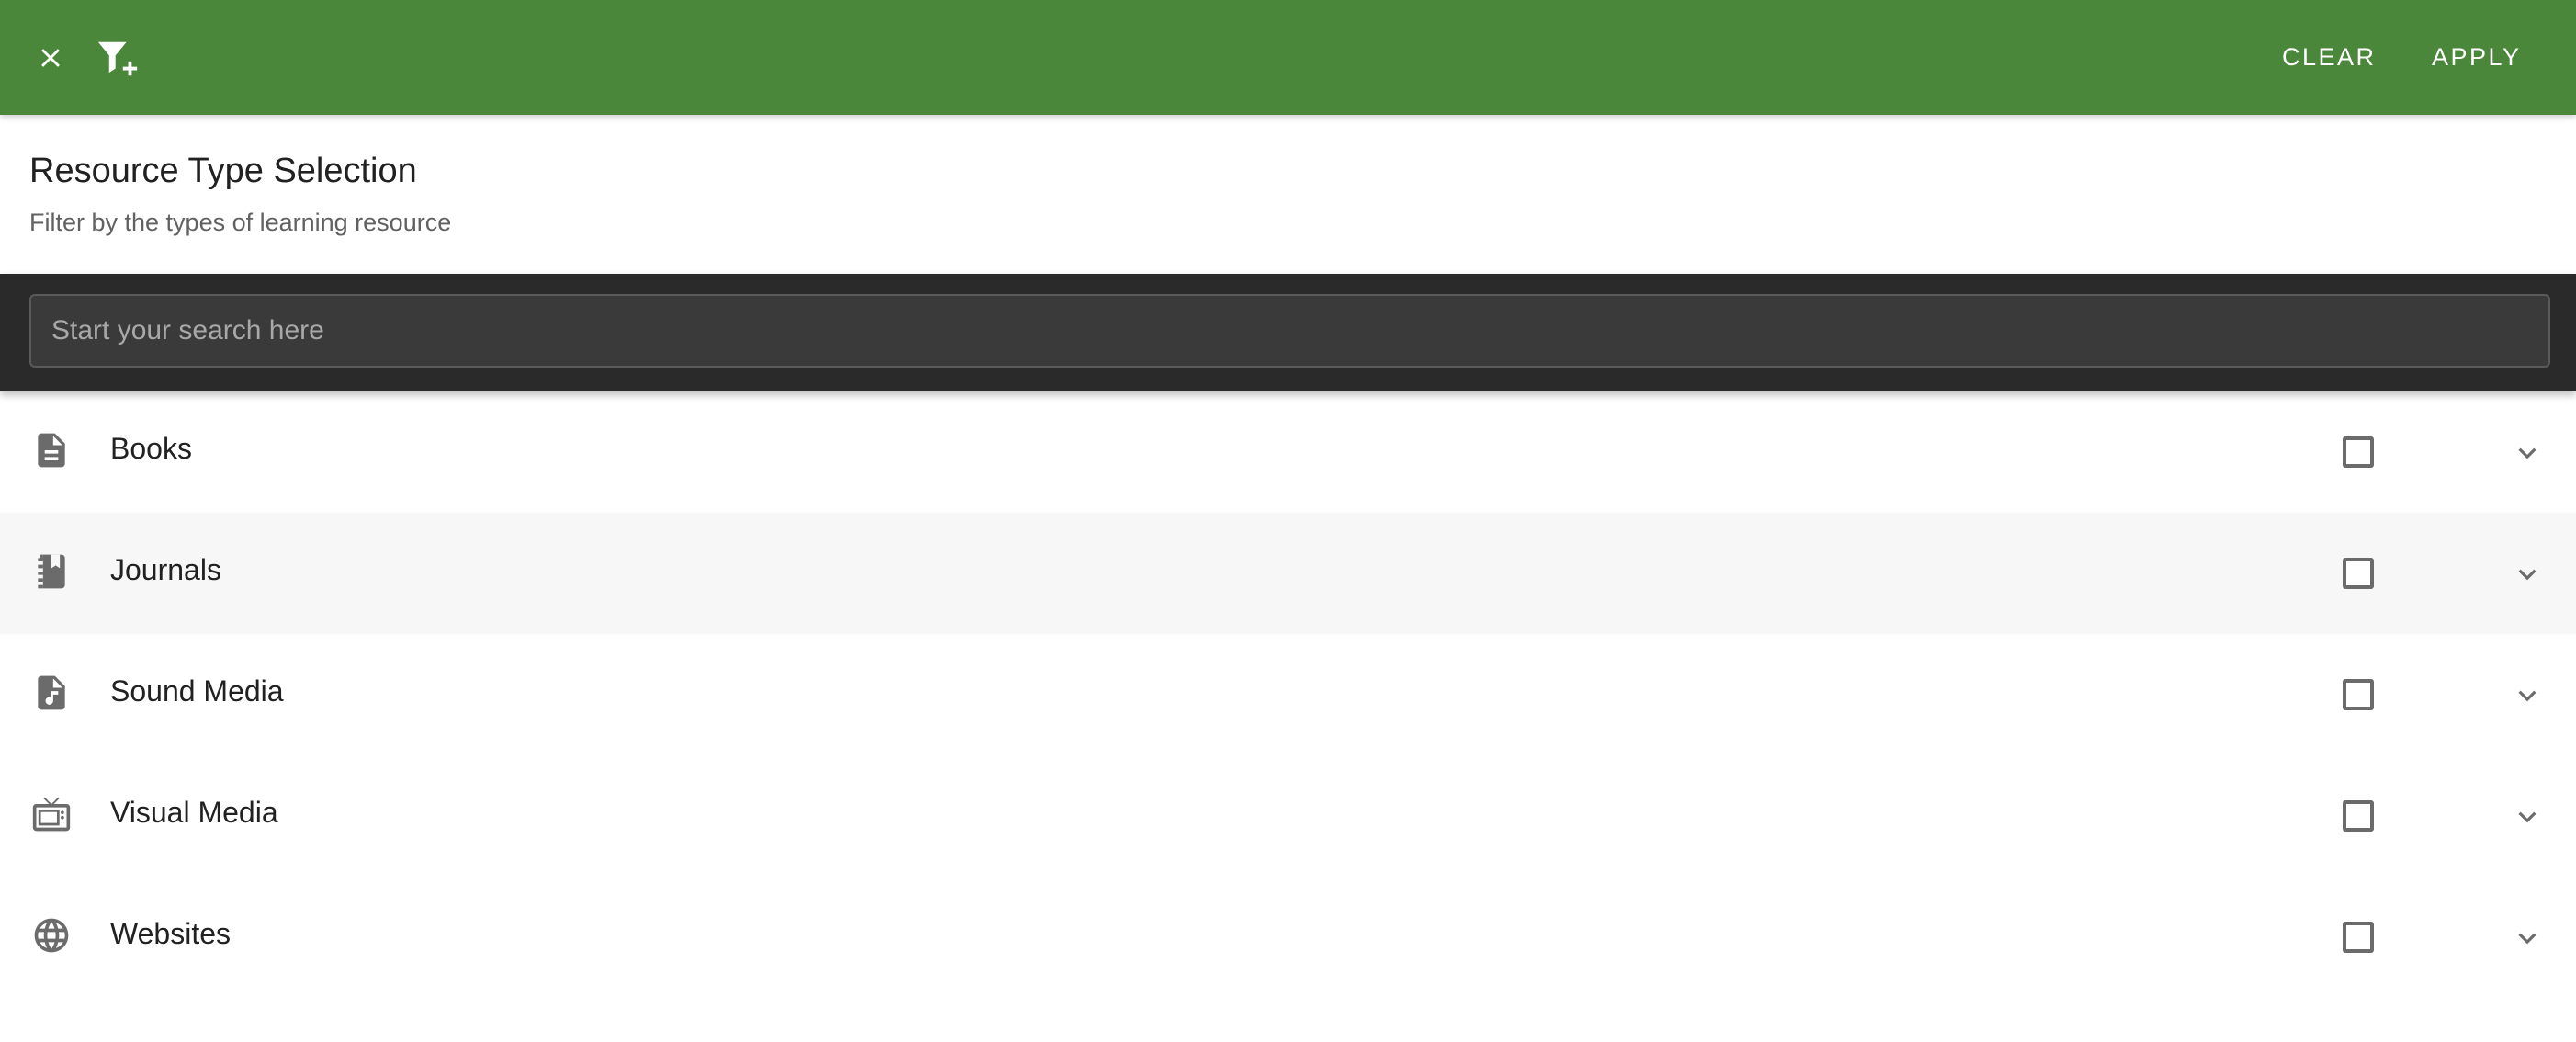  I want to click on list-item-journals: Journals, so click(1288, 573).